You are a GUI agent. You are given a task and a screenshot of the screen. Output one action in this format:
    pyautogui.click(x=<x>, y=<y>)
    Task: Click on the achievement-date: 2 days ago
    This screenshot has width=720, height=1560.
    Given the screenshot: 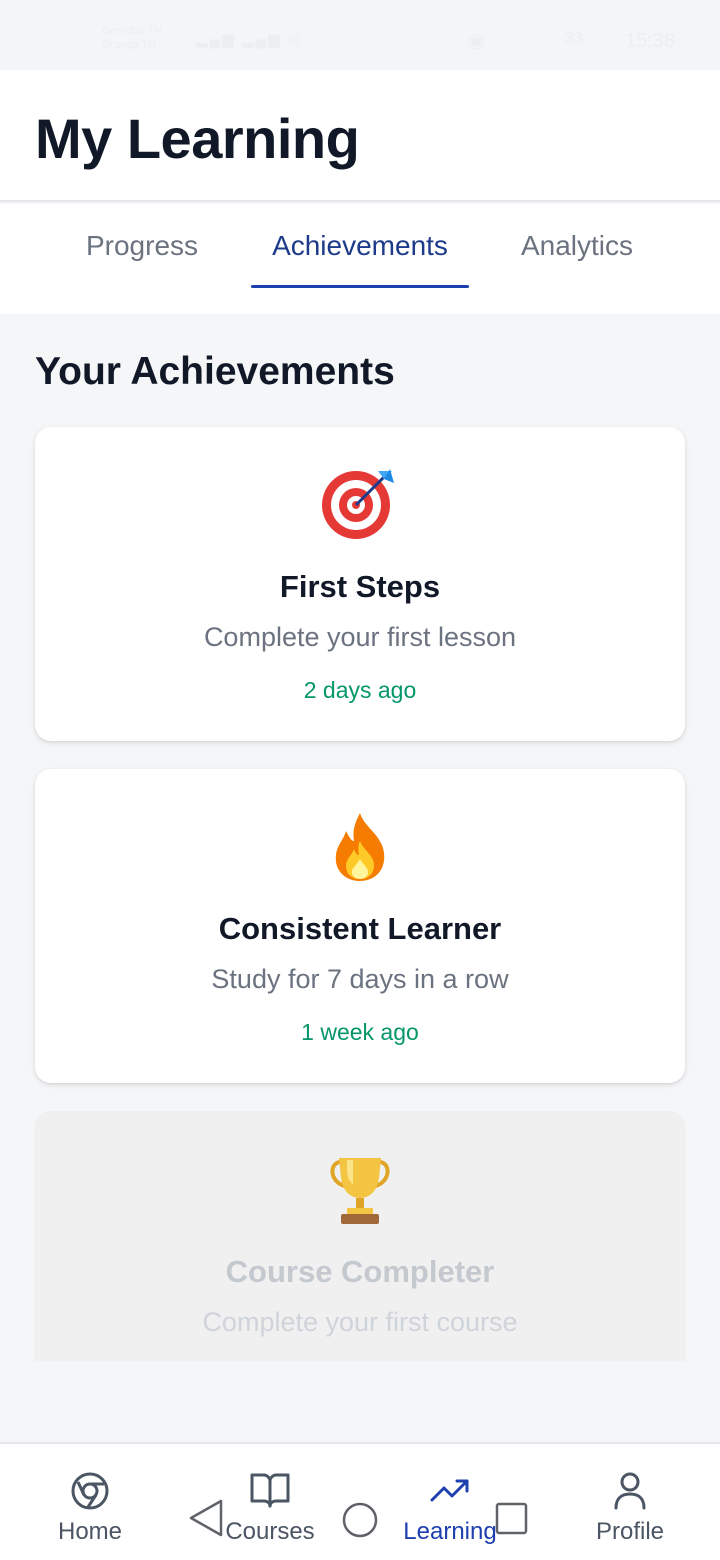 What is the action you would take?
    pyautogui.click(x=360, y=690)
    